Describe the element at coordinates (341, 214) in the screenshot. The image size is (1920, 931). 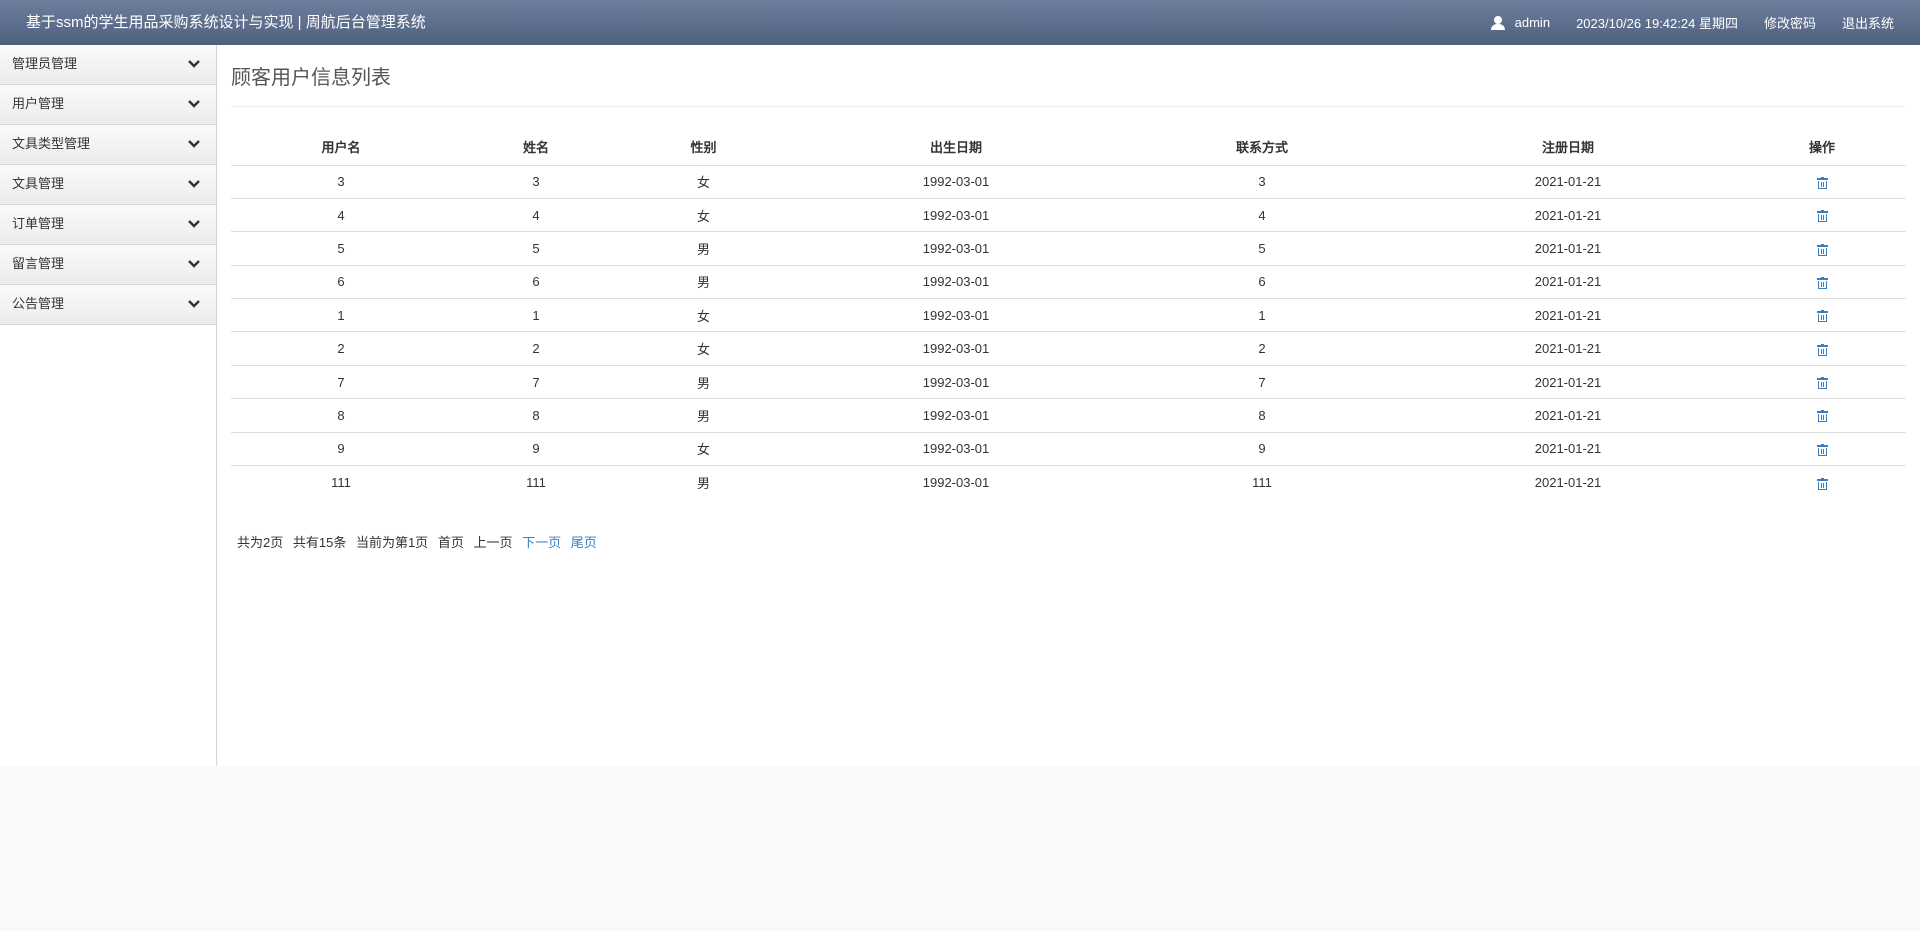
I see `cell-username: 4` at that location.